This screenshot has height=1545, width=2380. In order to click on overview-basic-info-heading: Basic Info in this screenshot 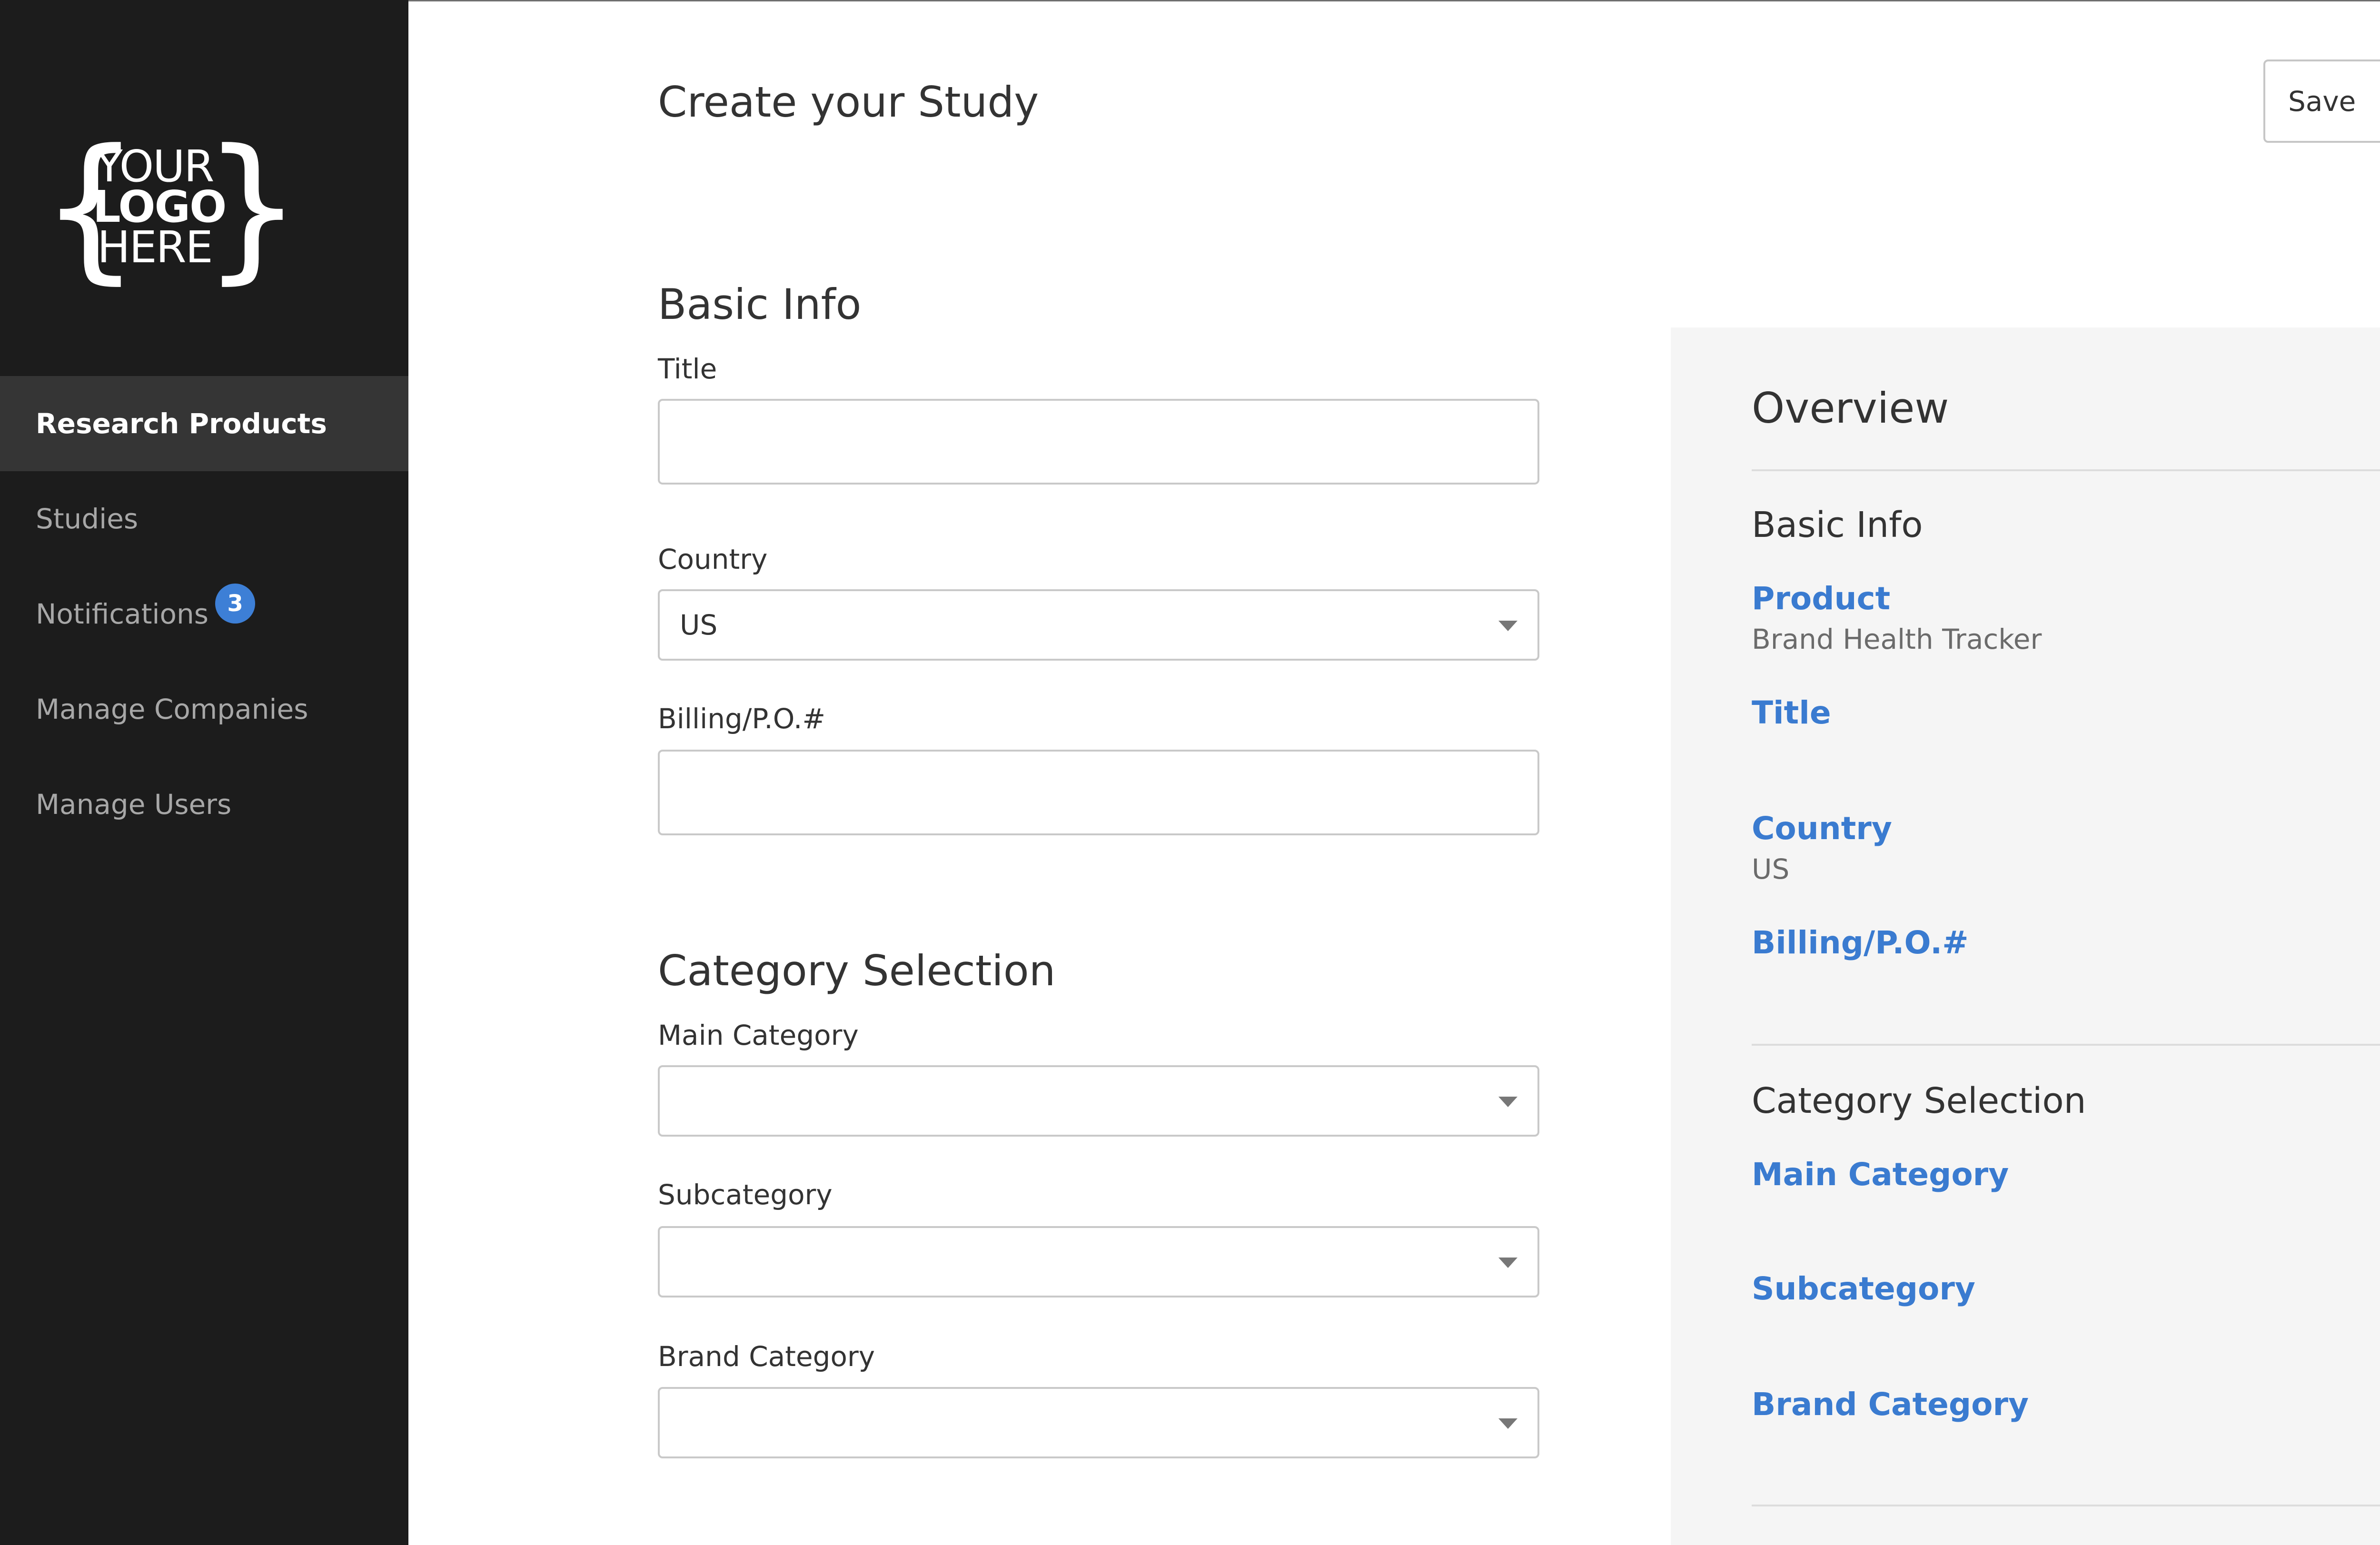, I will do `click(1837, 525)`.